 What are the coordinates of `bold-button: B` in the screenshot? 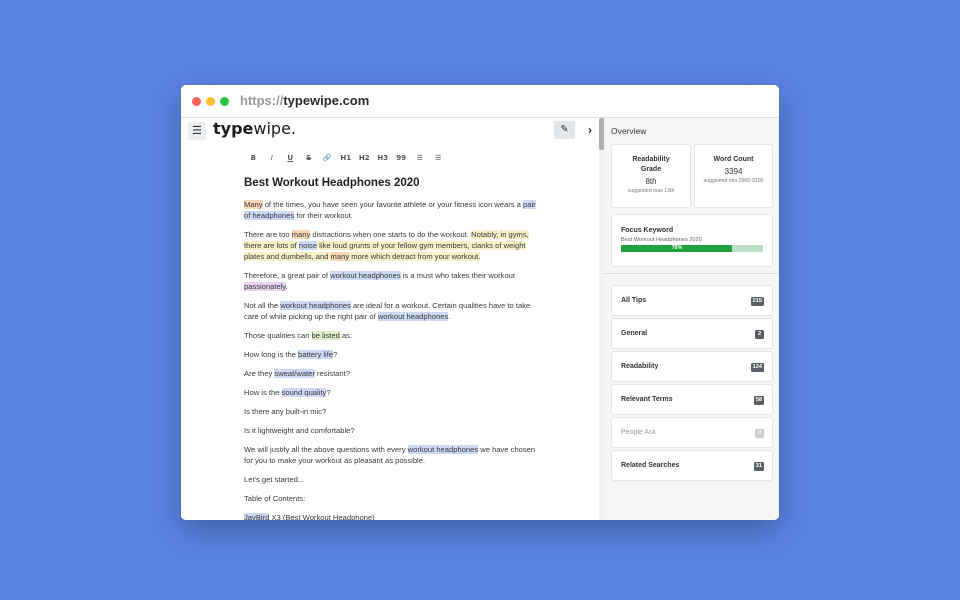 It's located at (253, 158).